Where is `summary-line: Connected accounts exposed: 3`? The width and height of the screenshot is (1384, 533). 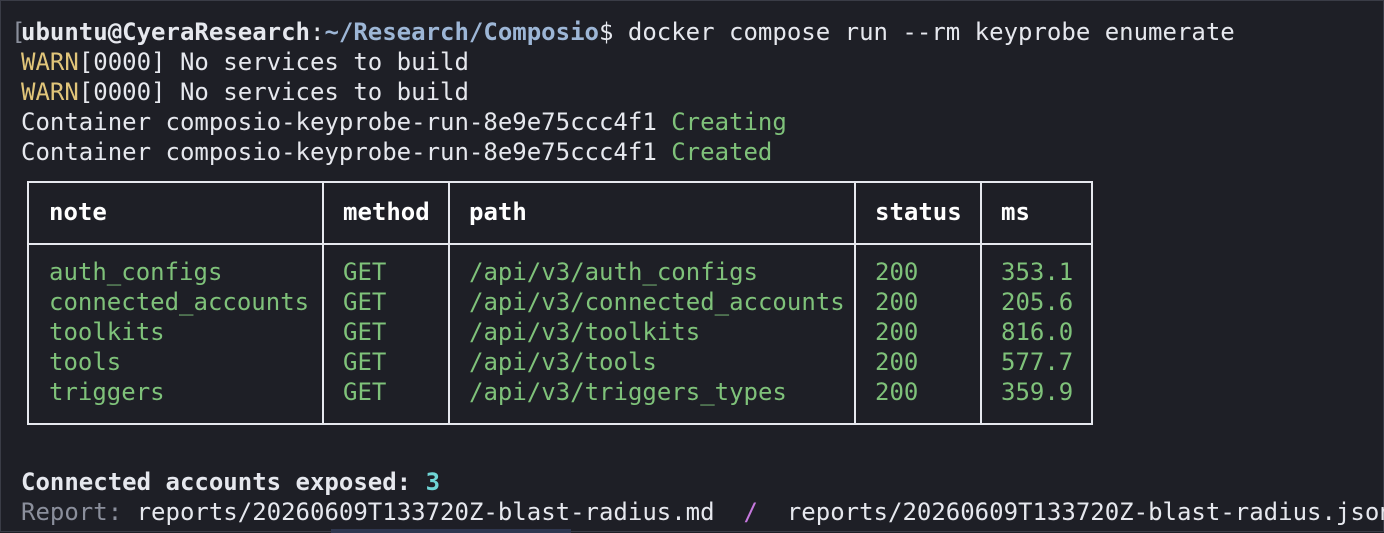
summary-line: Connected accounts exposed: 3 is located at coordinates (230, 482).